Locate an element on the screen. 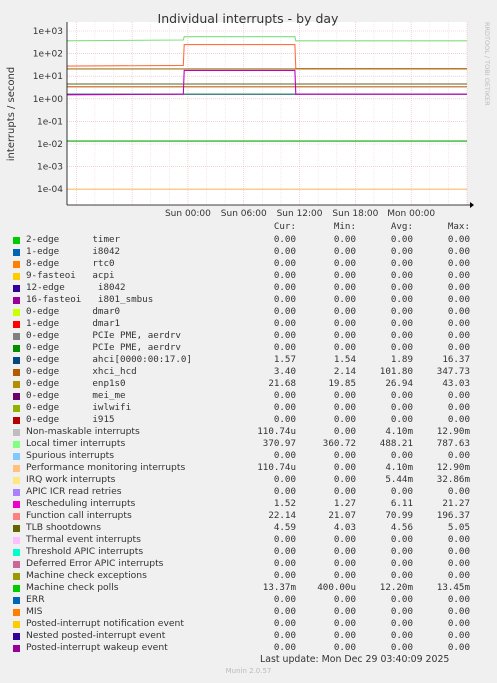 This screenshot has height=683, width=497. legend-min: 4.03 is located at coordinates (344, 527).